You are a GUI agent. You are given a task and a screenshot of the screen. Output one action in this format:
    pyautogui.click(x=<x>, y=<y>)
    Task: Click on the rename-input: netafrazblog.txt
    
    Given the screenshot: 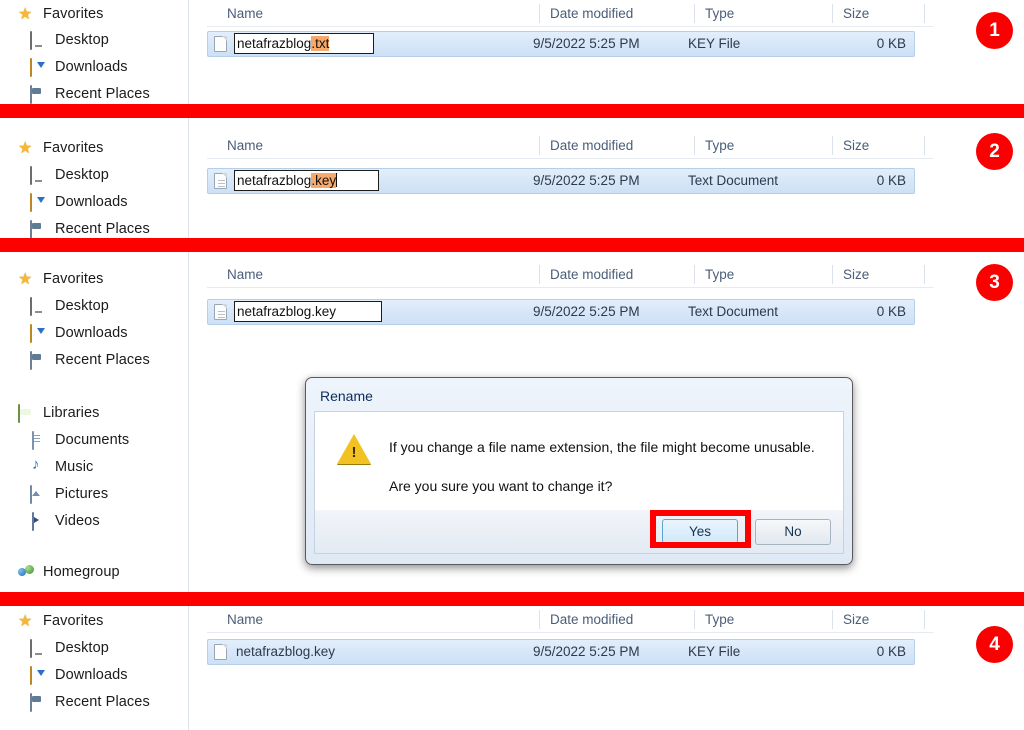 What is the action you would take?
    pyautogui.click(x=304, y=43)
    